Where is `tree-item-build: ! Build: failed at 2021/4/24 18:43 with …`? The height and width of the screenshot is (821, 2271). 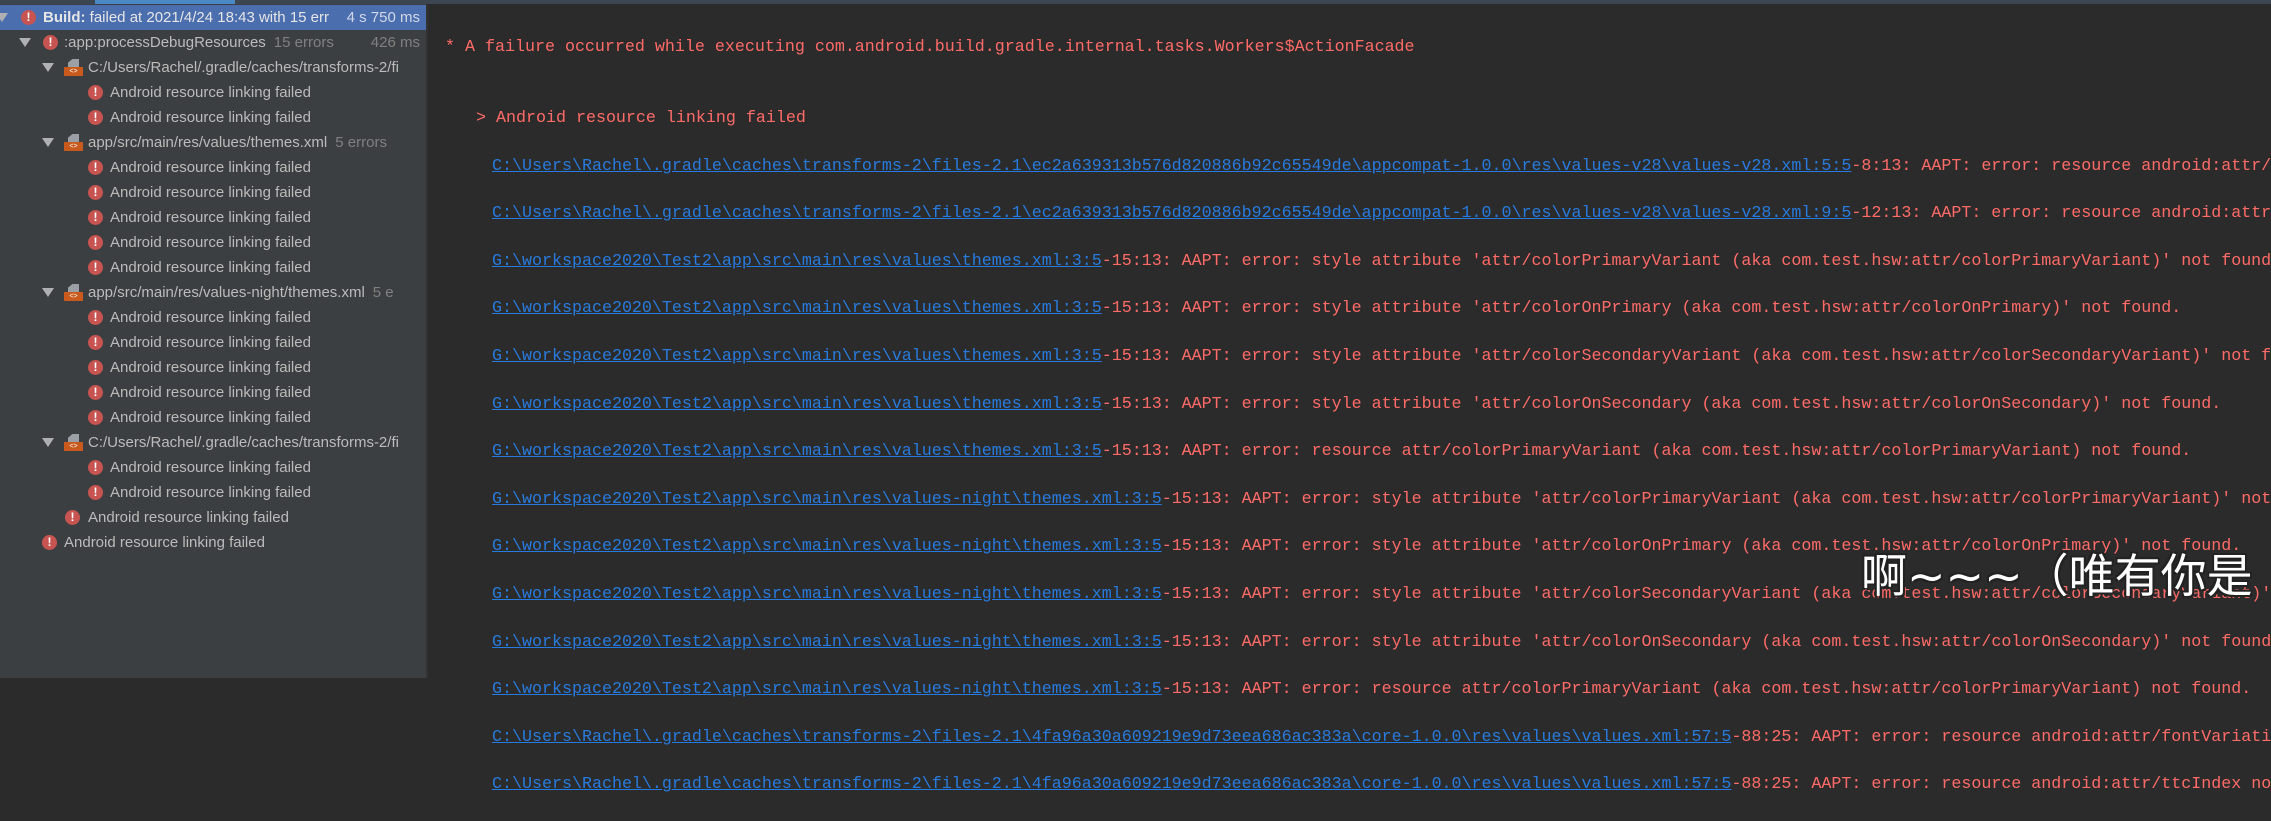
tree-item-build: ! Build: failed at 2021/4/24 18:43 with … is located at coordinates (213, 17).